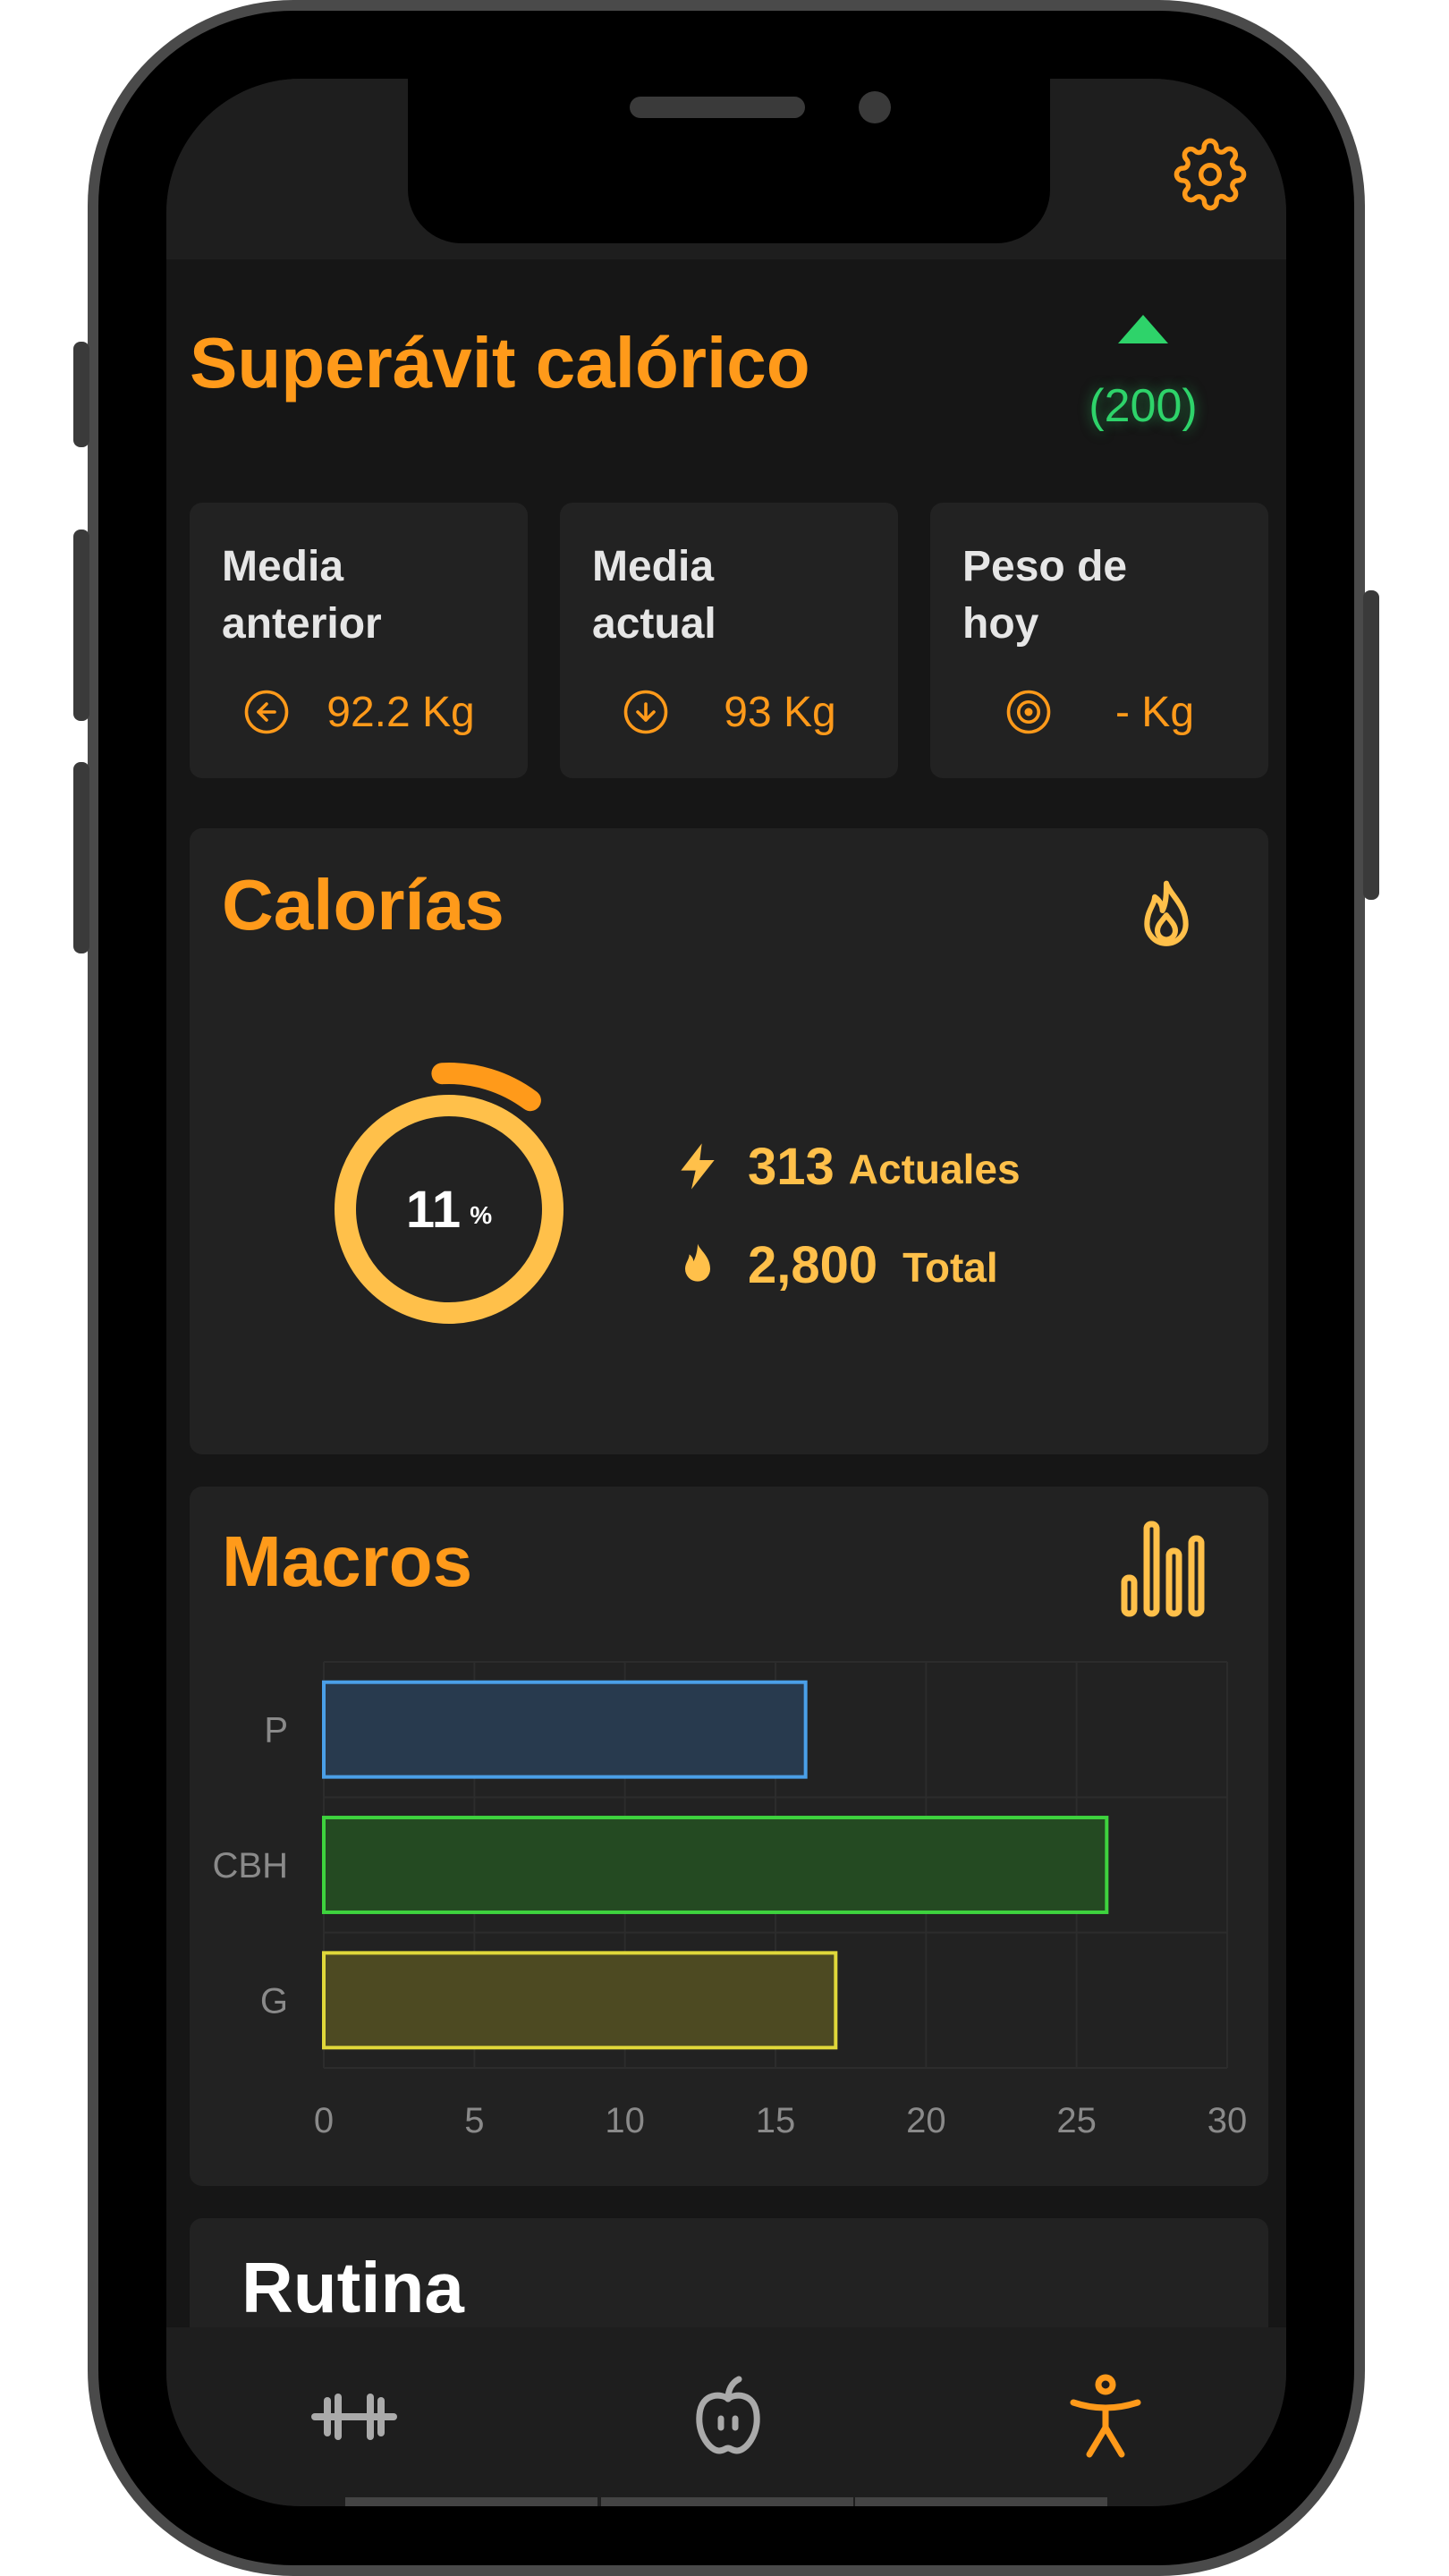  Describe the element at coordinates (81, 625) in the screenshot. I see `volume-up-button` at that location.